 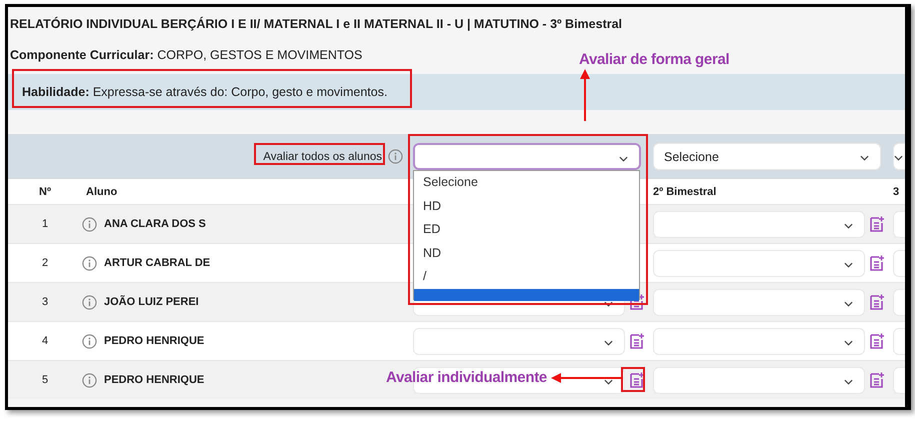 What do you see at coordinates (685, 192) in the screenshot?
I see `column-header: 2º Bimestral` at bounding box center [685, 192].